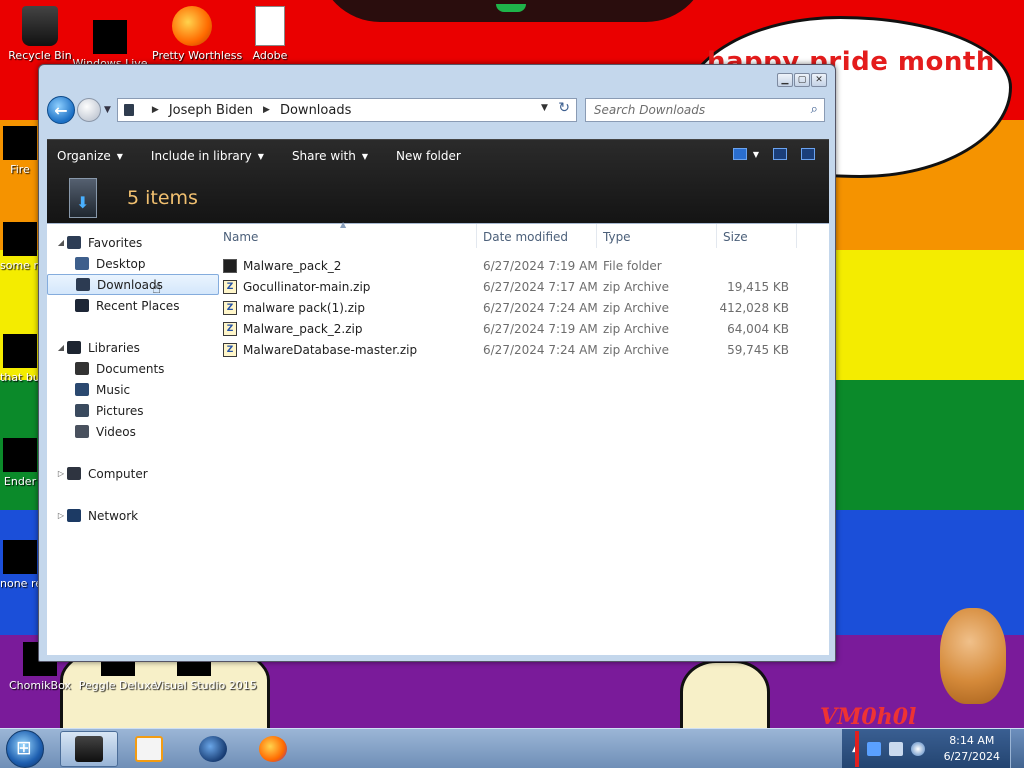 The height and width of the screenshot is (768, 1024). What do you see at coordinates (802, 80) in the screenshot?
I see `maximize-button: ▢` at bounding box center [802, 80].